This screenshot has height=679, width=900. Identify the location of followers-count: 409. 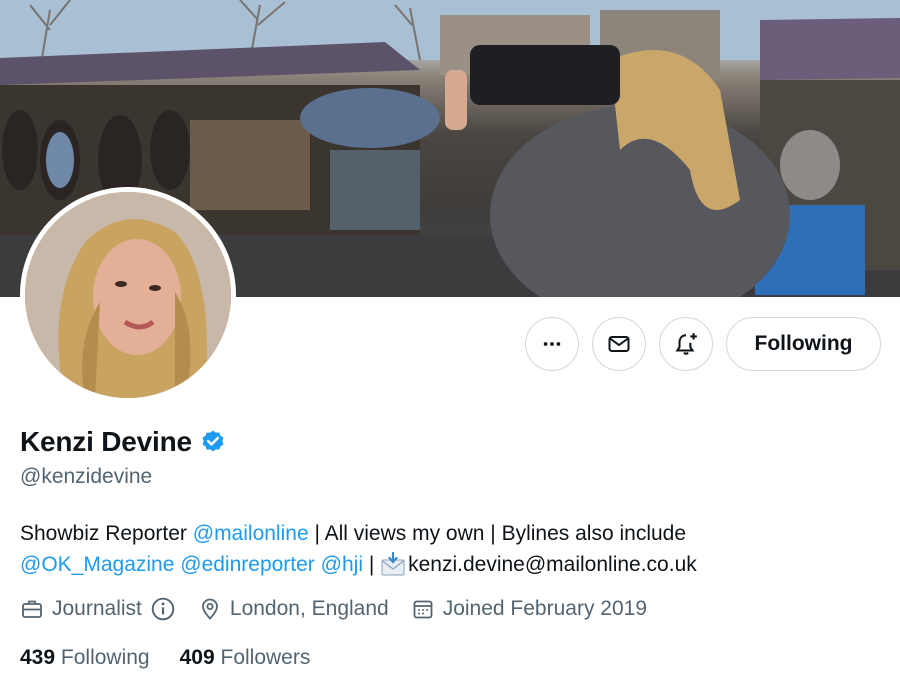
(197, 657).